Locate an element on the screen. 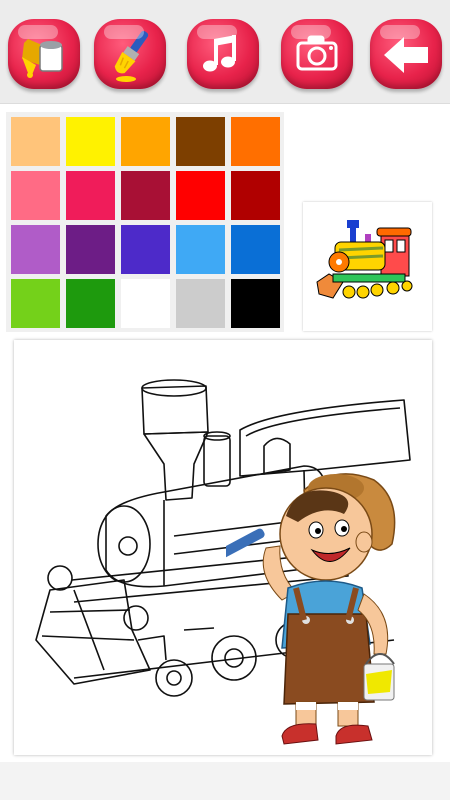  bottom-bar is located at coordinates (225, 781).